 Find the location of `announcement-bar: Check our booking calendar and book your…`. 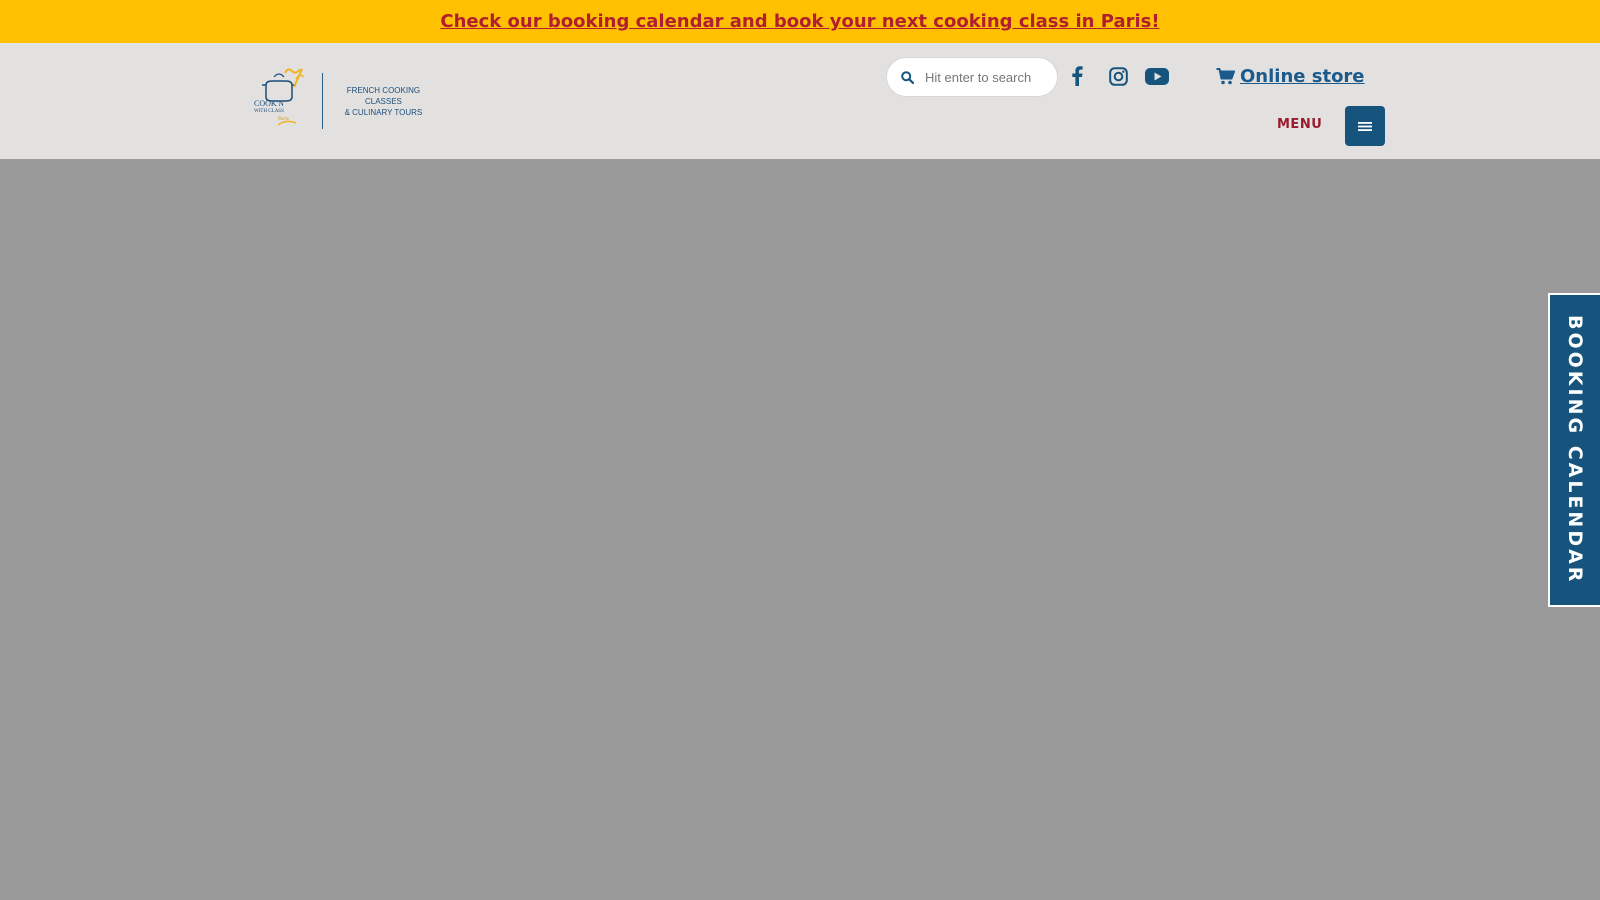

announcement-bar: Check our booking calendar and book your… is located at coordinates (800, 21).